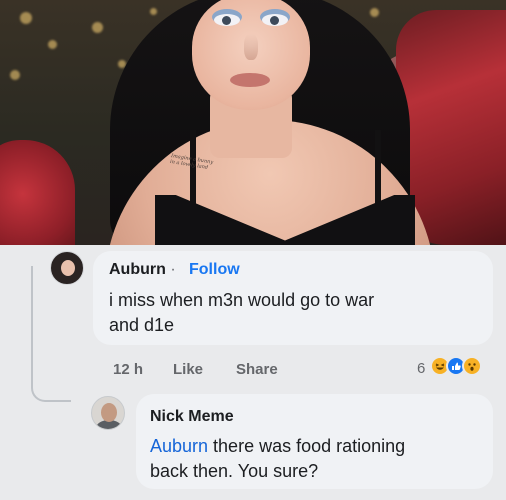  Describe the element at coordinates (192, 417) in the screenshot. I see `reply-author: Nick Meme` at that location.